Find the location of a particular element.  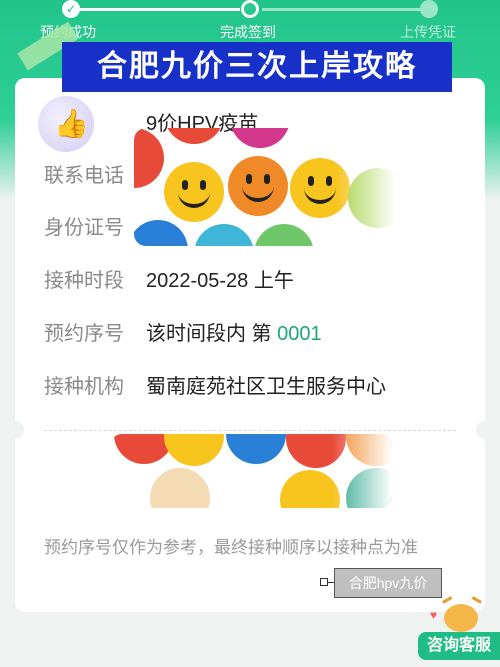

deer-mascot-icon: ♥ is located at coordinates (460, 615).